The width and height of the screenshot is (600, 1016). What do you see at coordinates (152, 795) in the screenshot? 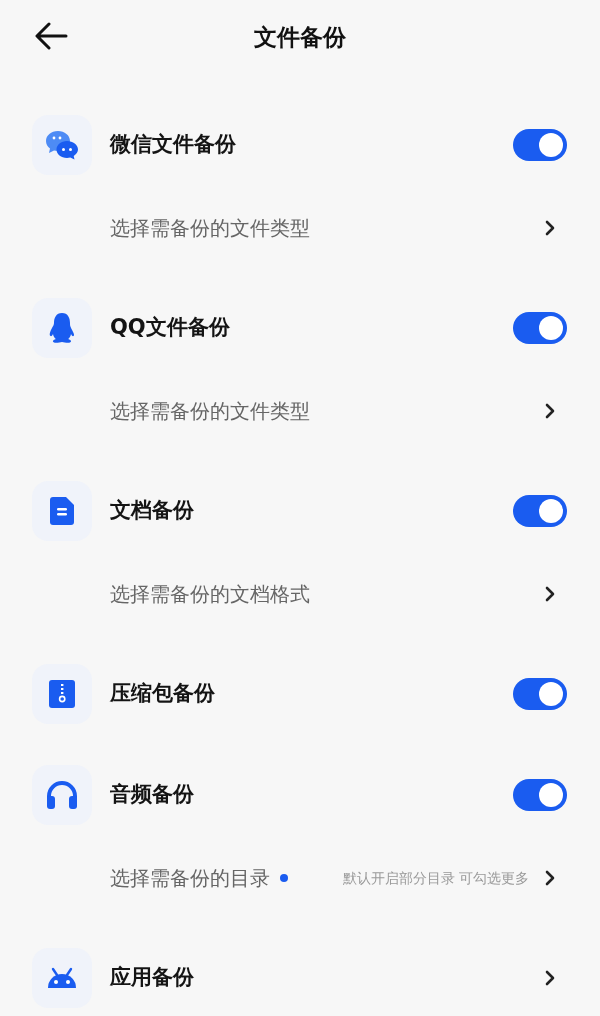
I see `setting-label: 音频备份` at bounding box center [152, 795].